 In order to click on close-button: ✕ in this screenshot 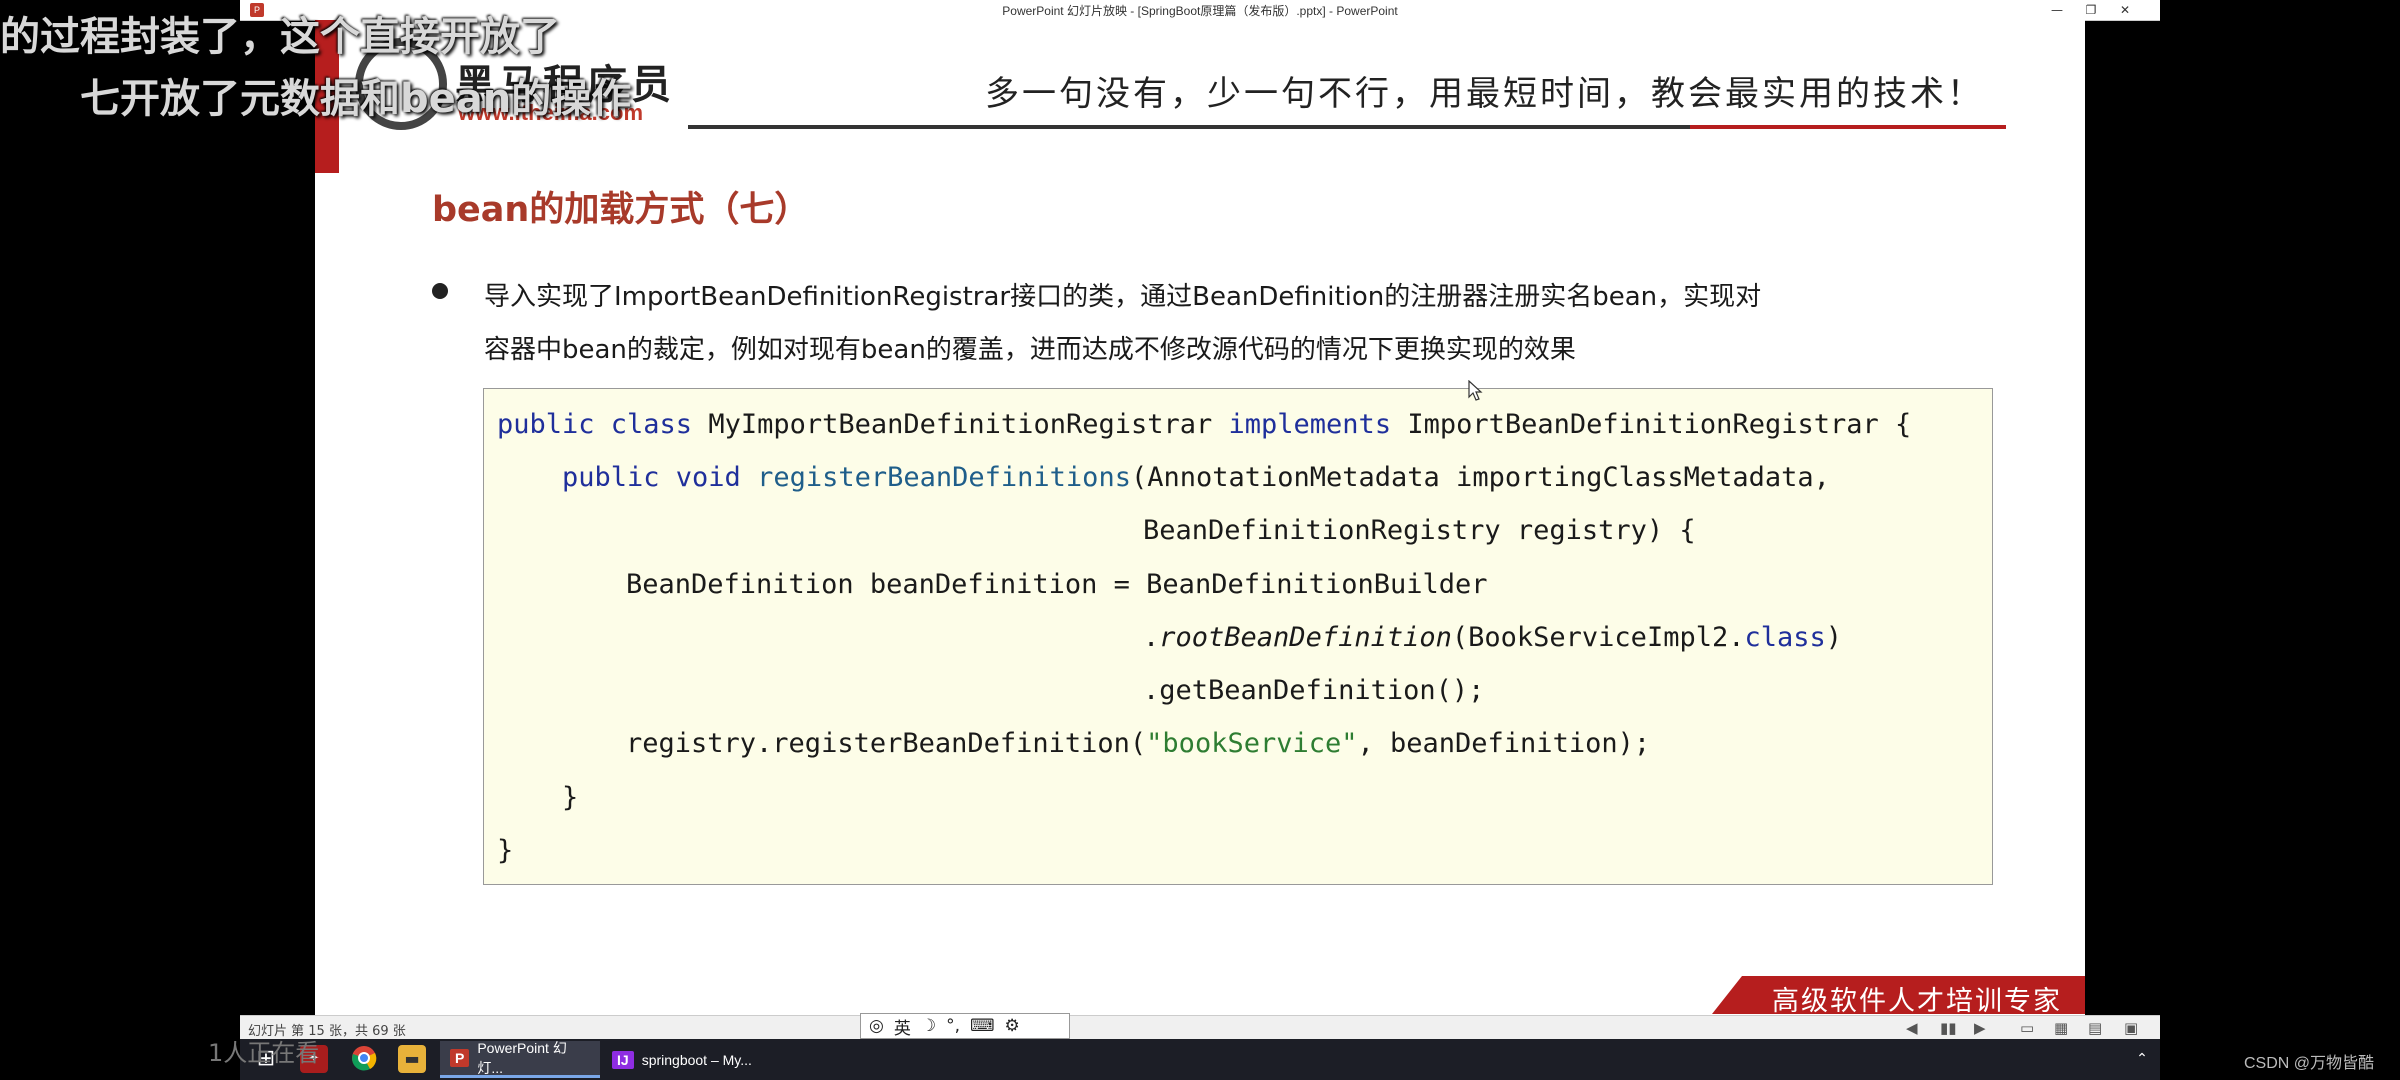, I will do `click(2125, 10)`.